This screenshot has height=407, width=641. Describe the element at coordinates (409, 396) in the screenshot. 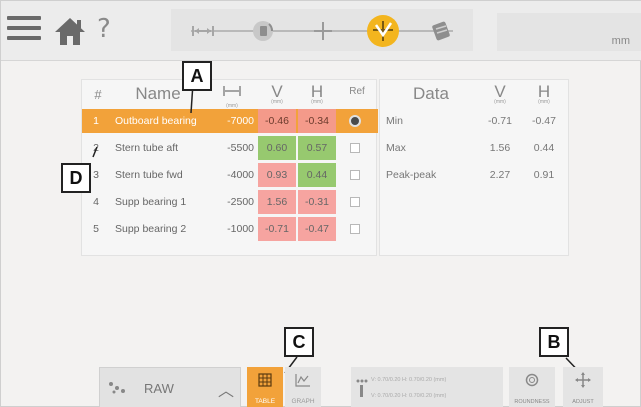

I see `status-line-2: V: 0.70/0.20 H: 0.70/0.20 (mm)` at that location.